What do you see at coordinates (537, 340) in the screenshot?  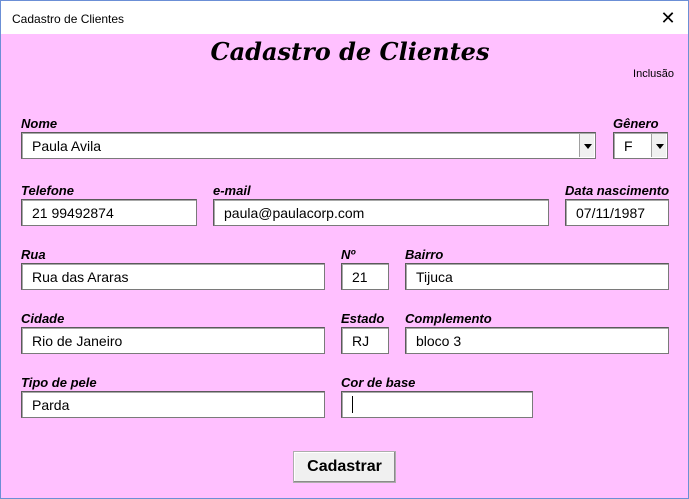 I see `complemento-input: bloco 3` at bounding box center [537, 340].